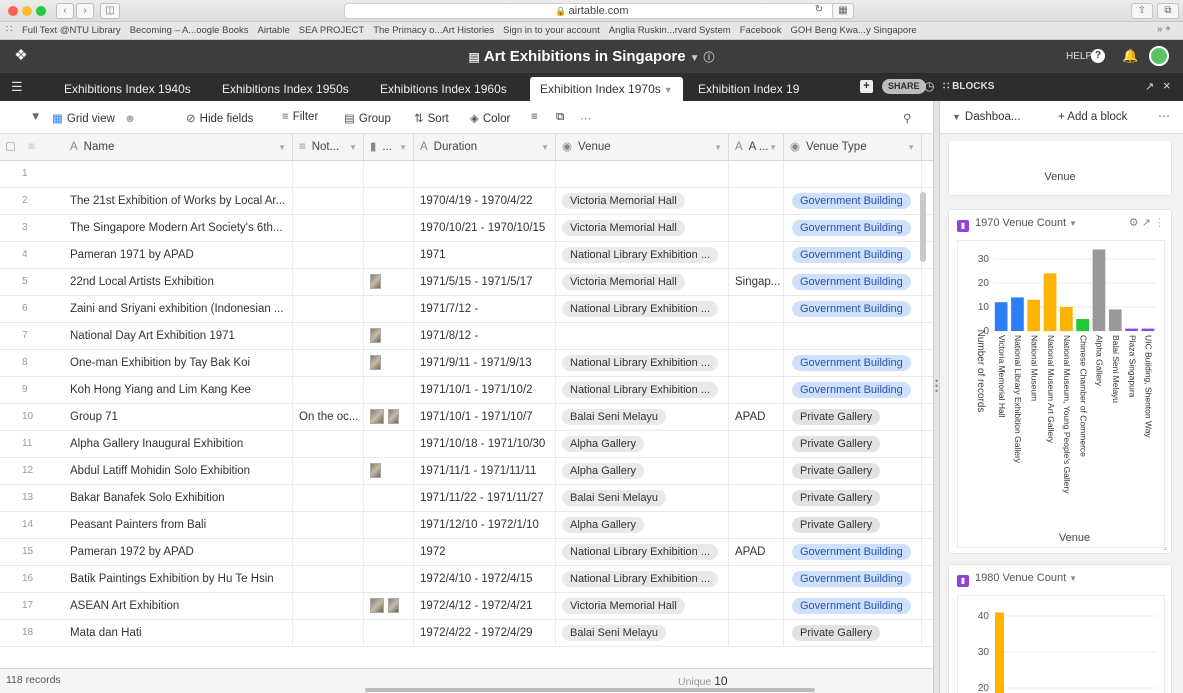  Describe the element at coordinates (904, 86) in the screenshot. I see `share-button: SHARE` at that location.